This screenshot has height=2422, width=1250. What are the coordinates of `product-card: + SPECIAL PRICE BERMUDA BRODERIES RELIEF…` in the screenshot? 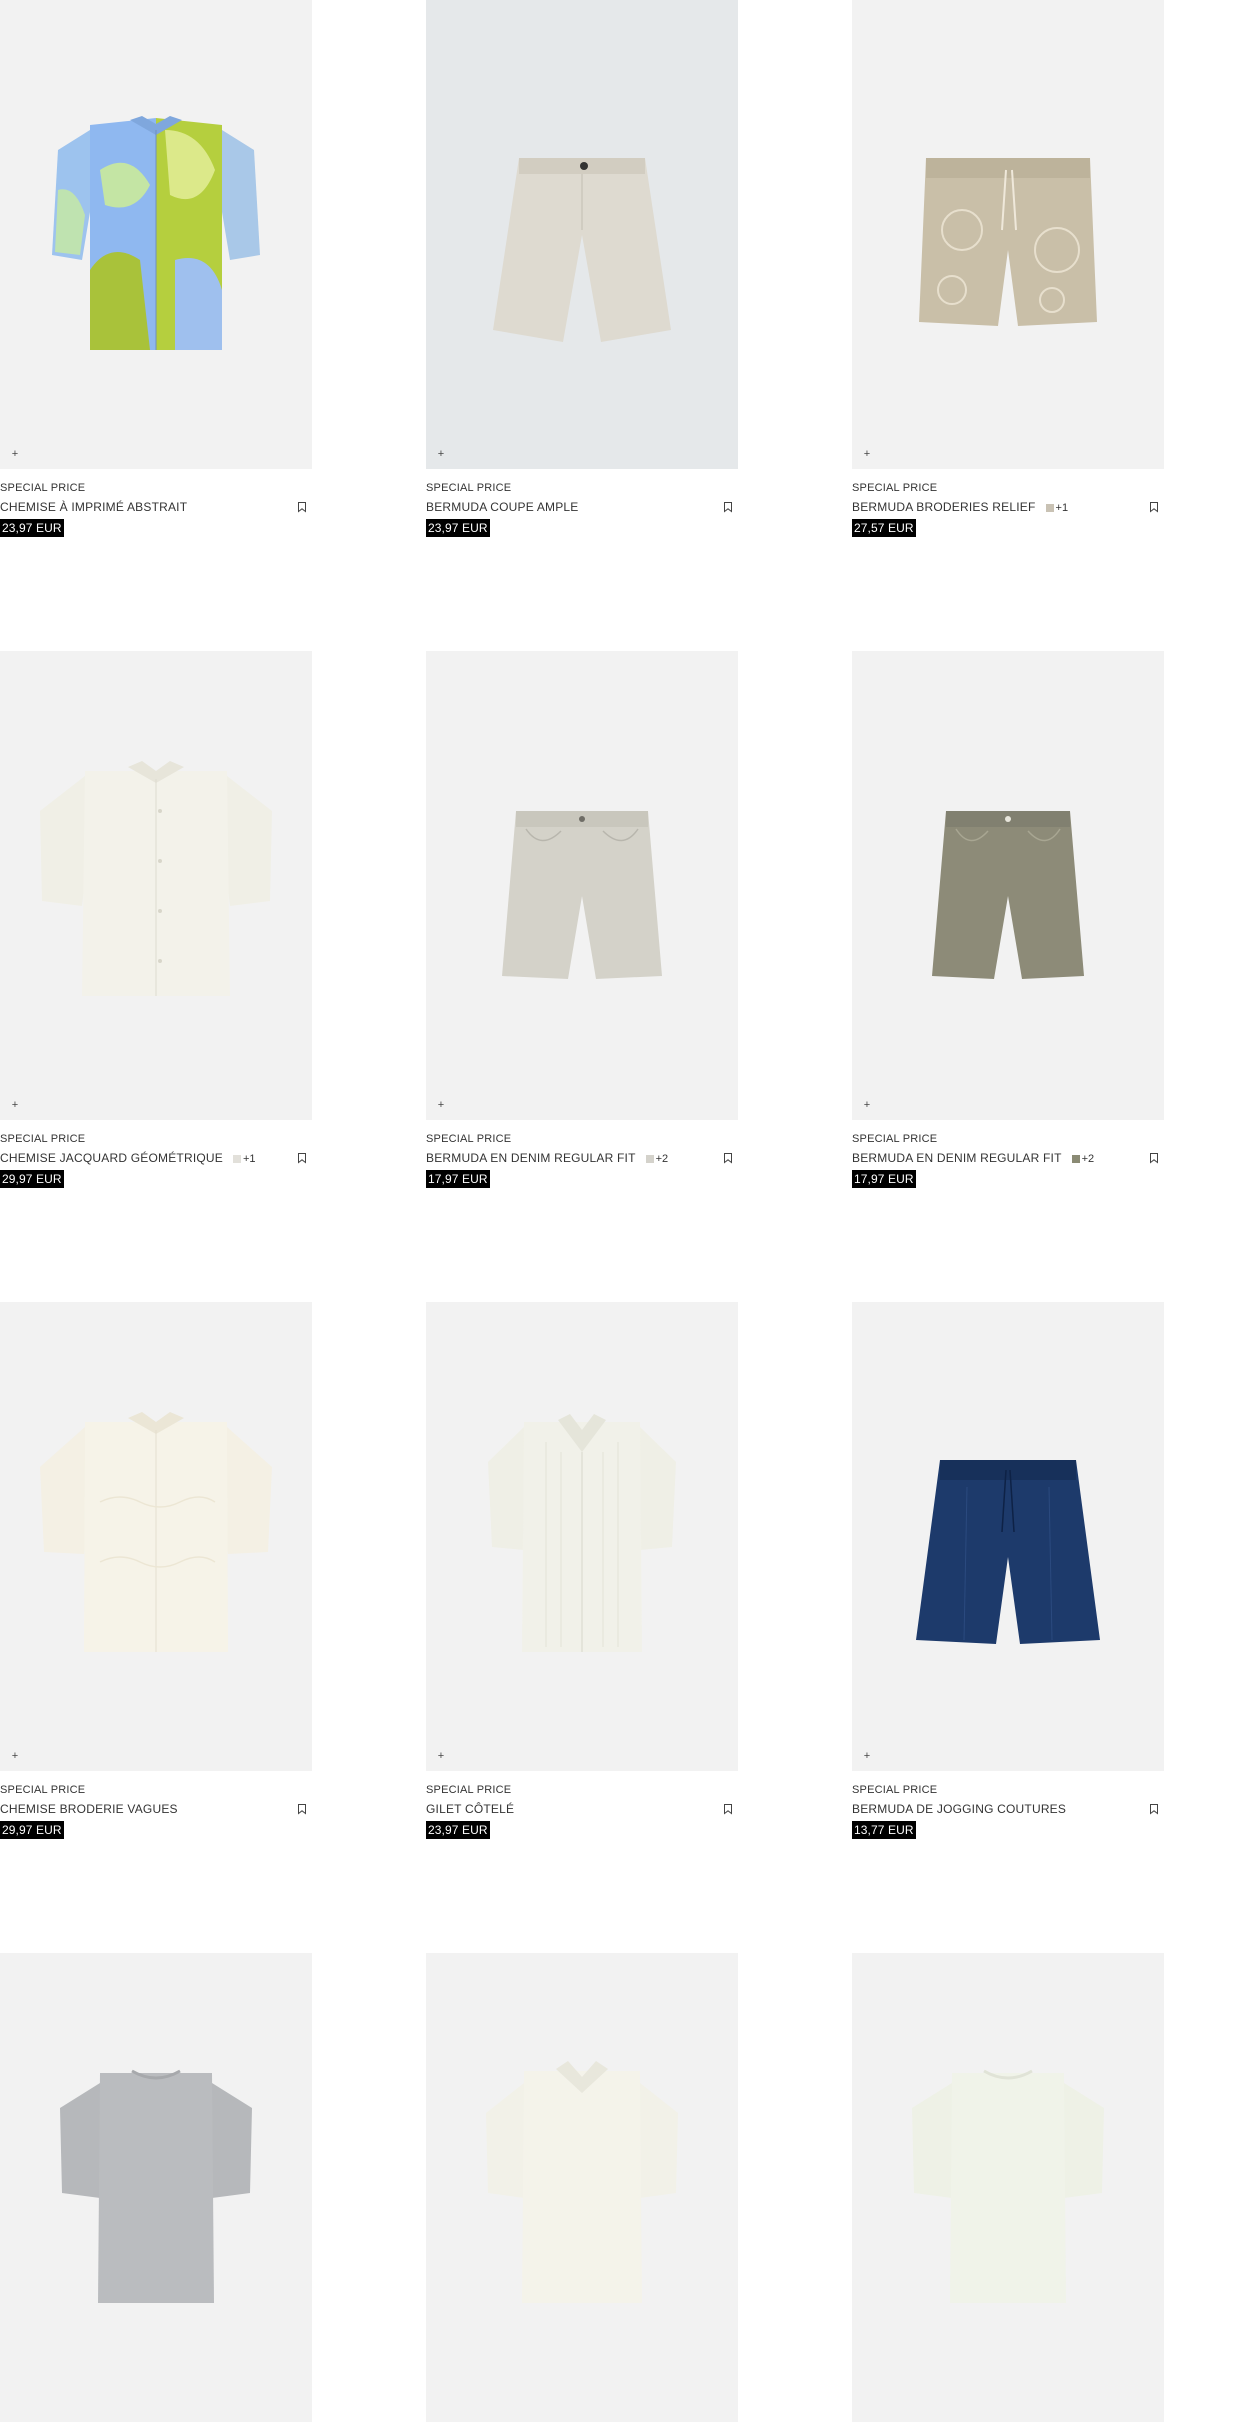 It's located at (1008, 269).